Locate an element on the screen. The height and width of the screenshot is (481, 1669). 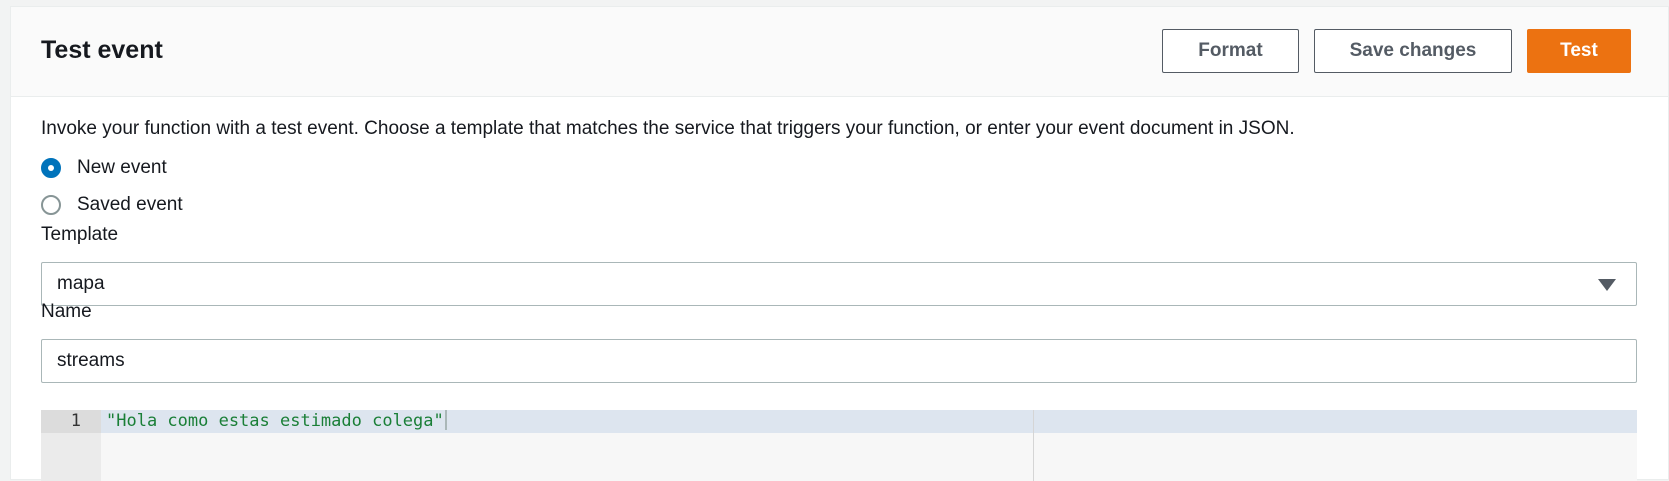
panel-title: Test event is located at coordinates (102, 50).